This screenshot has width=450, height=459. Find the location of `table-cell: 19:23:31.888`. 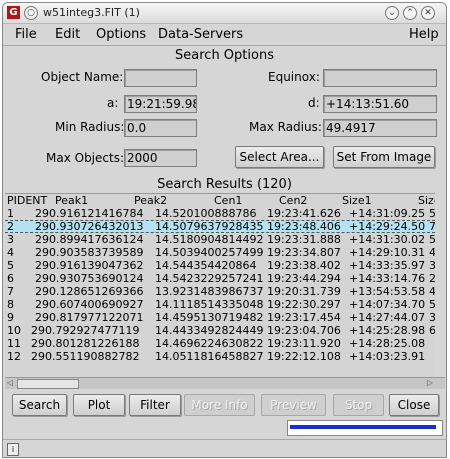

table-cell: 19:23:31.888 is located at coordinates (304, 239).